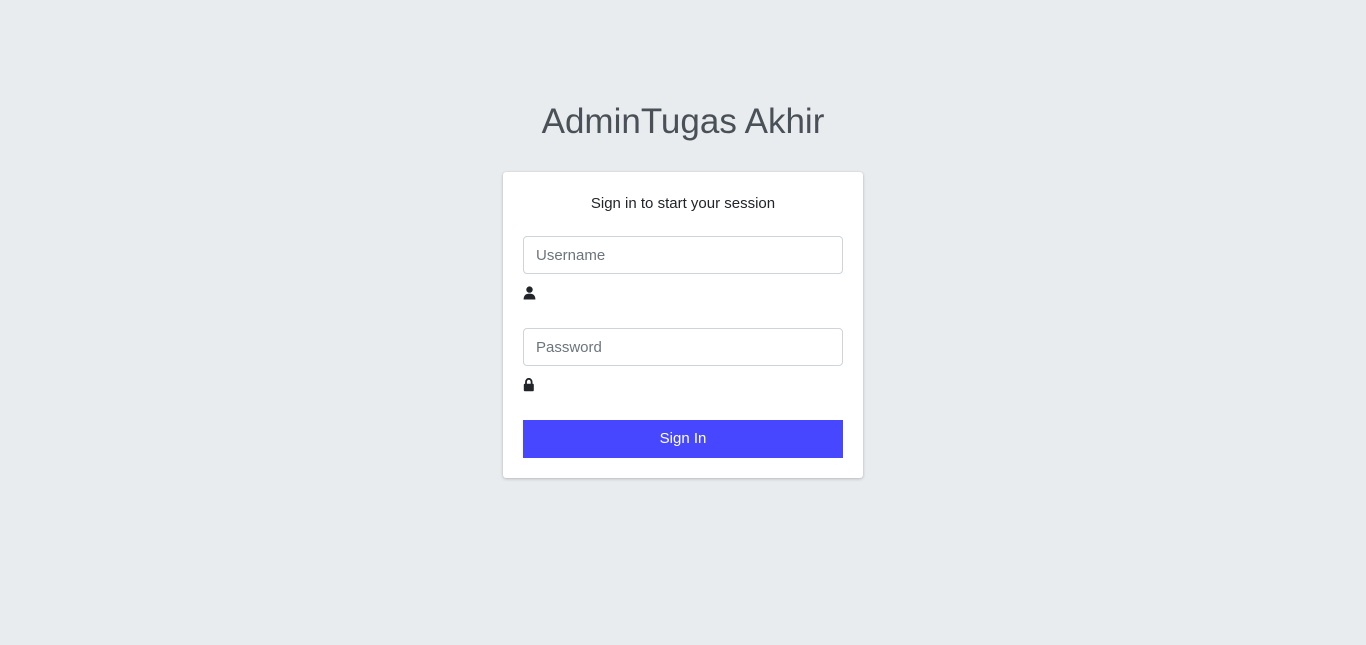  What do you see at coordinates (530, 293) in the screenshot?
I see `user-icon` at bounding box center [530, 293].